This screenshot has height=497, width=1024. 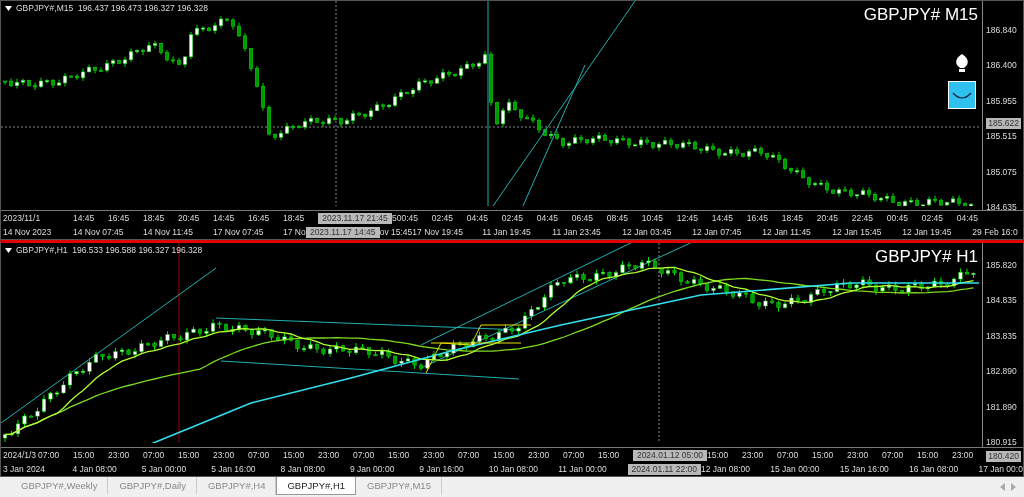 I want to click on cursor-time-label: 2024.01.11 22:00, so click(x=664, y=469).